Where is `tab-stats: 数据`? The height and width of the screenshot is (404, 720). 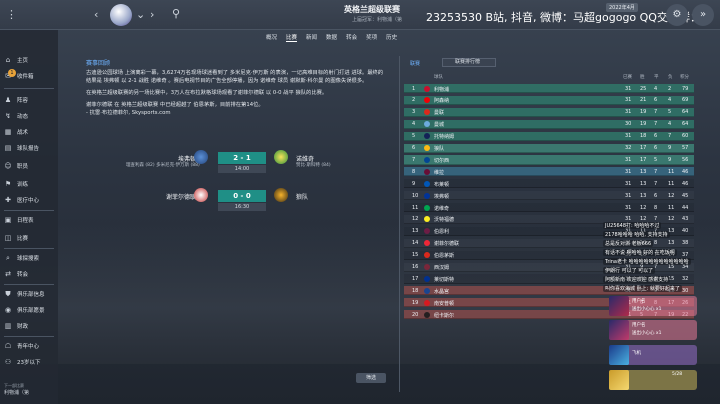 tab-stats: 数据 is located at coordinates (331, 37).